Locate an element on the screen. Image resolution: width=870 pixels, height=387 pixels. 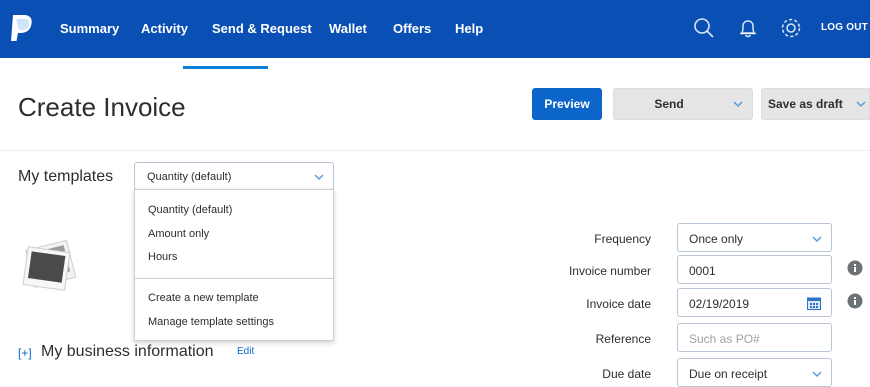
business-info-expand-toggle: [+] is located at coordinates (25, 353).